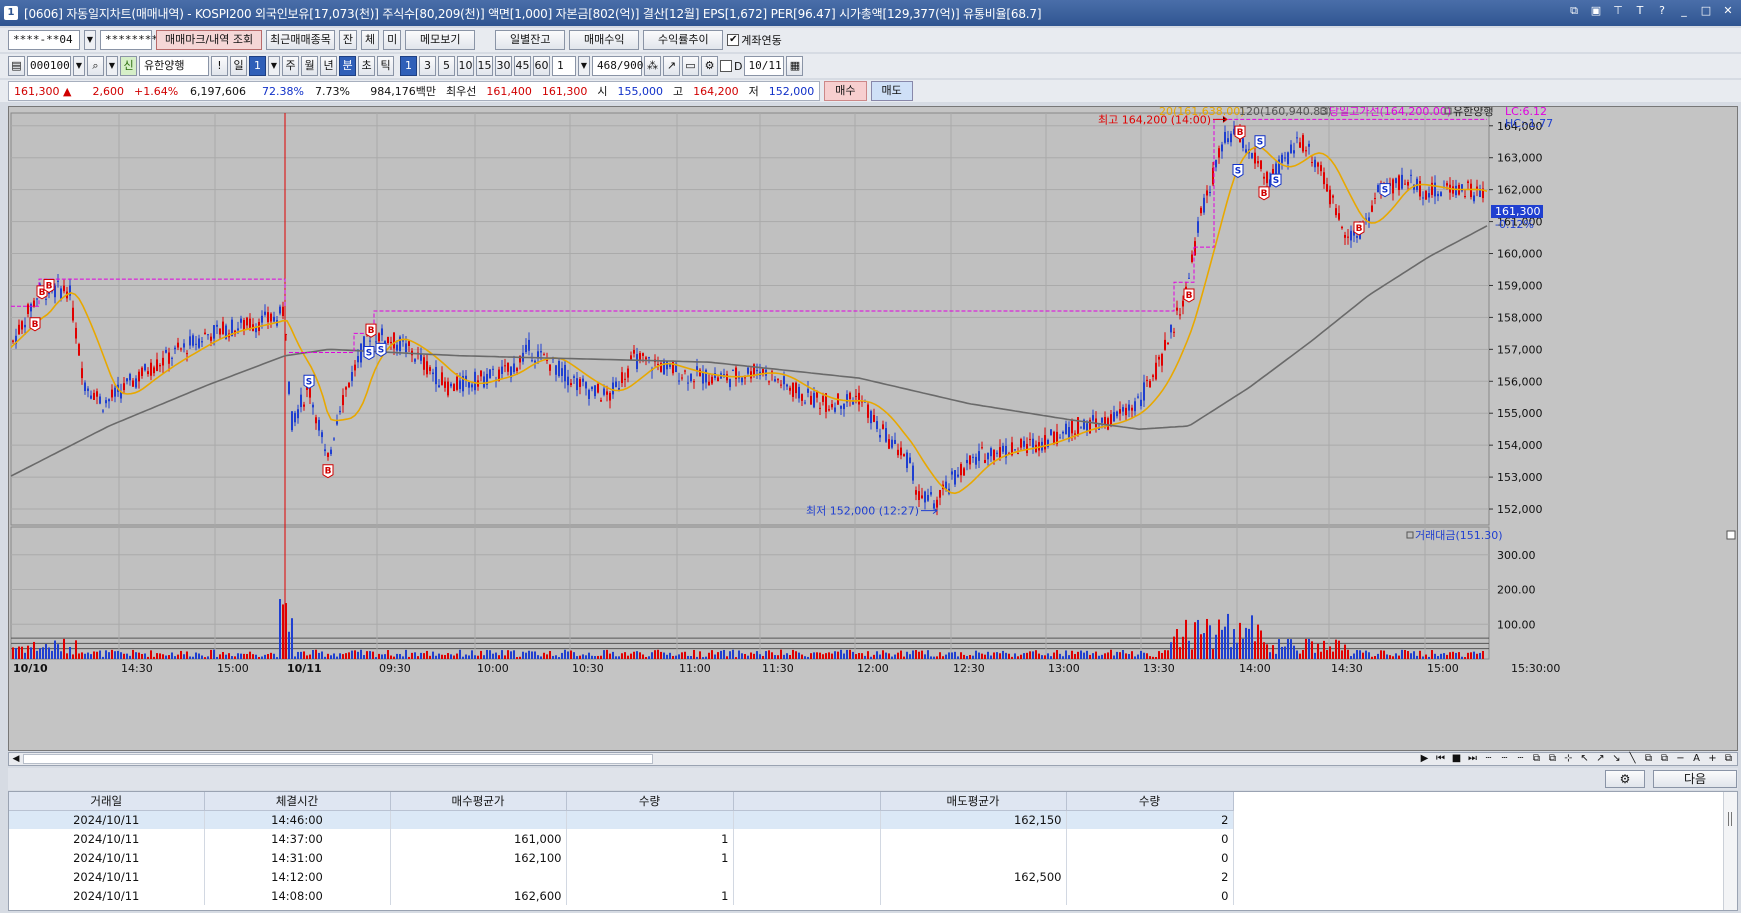 The height and width of the screenshot is (913, 1741). Describe the element at coordinates (891, 91) in the screenshot. I see `sell-button: 매도` at that location.